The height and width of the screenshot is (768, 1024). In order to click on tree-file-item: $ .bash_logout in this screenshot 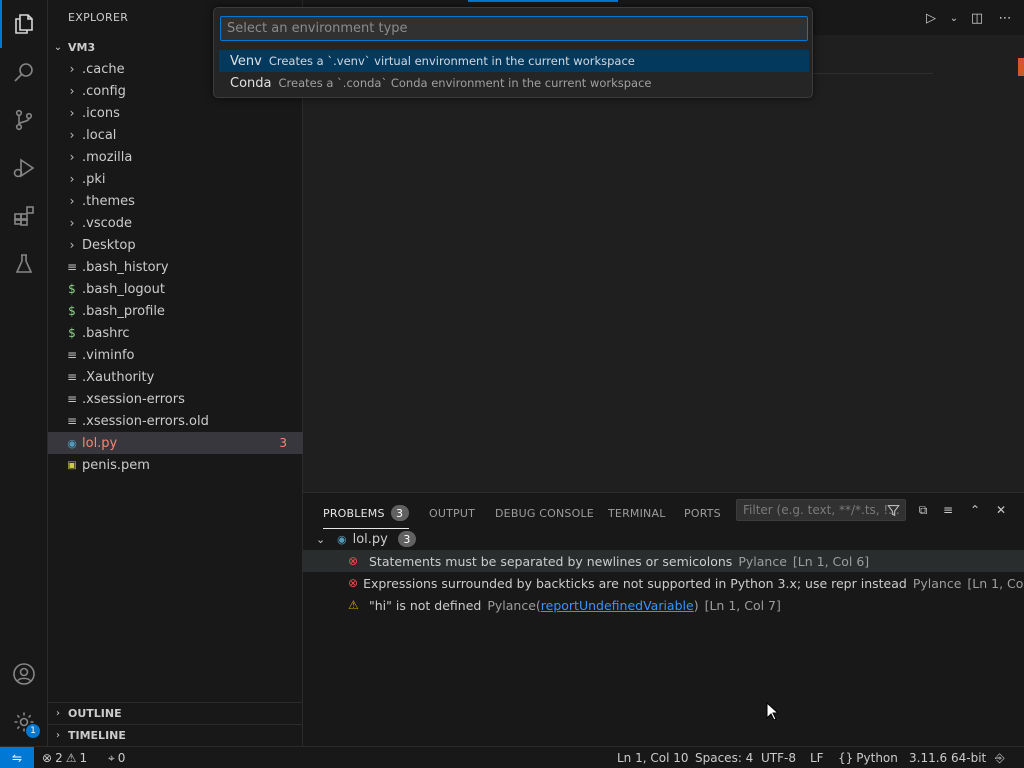, I will do `click(175, 289)`.